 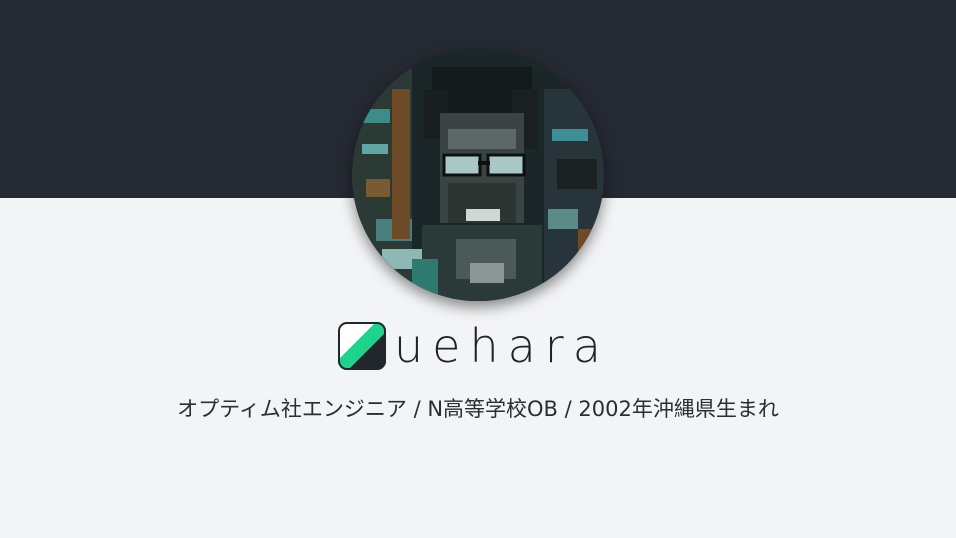 I want to click on slash-logo-icon, so click(x=362, y=346).